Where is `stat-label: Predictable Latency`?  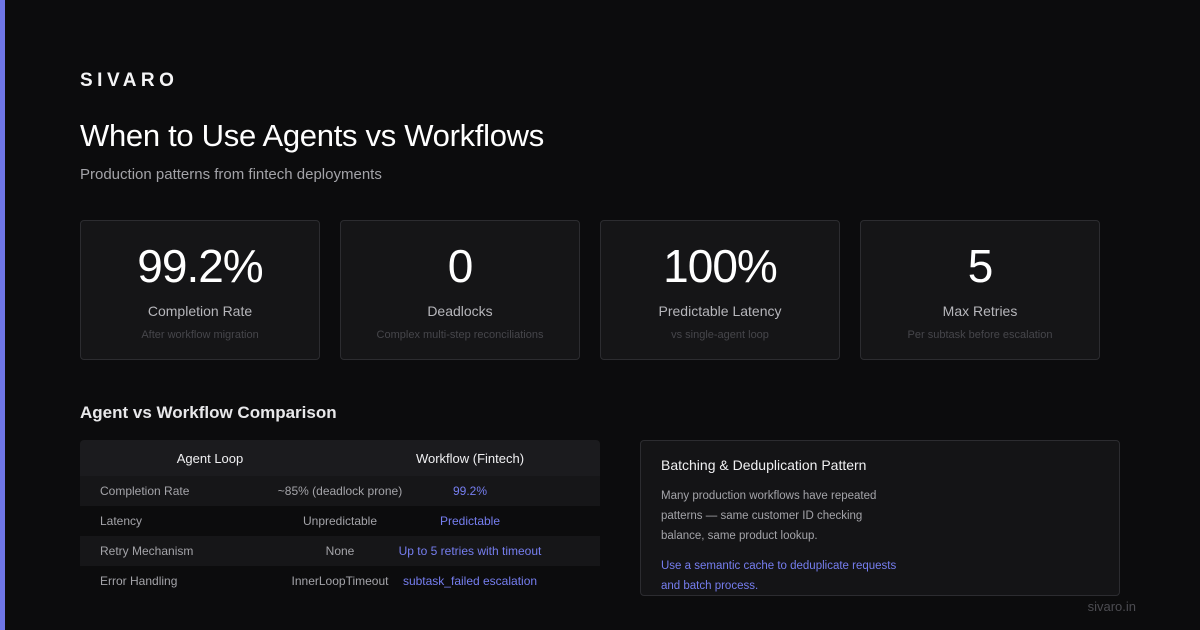
stat-label: Predictable Latency is located at coordinates (720, 311).